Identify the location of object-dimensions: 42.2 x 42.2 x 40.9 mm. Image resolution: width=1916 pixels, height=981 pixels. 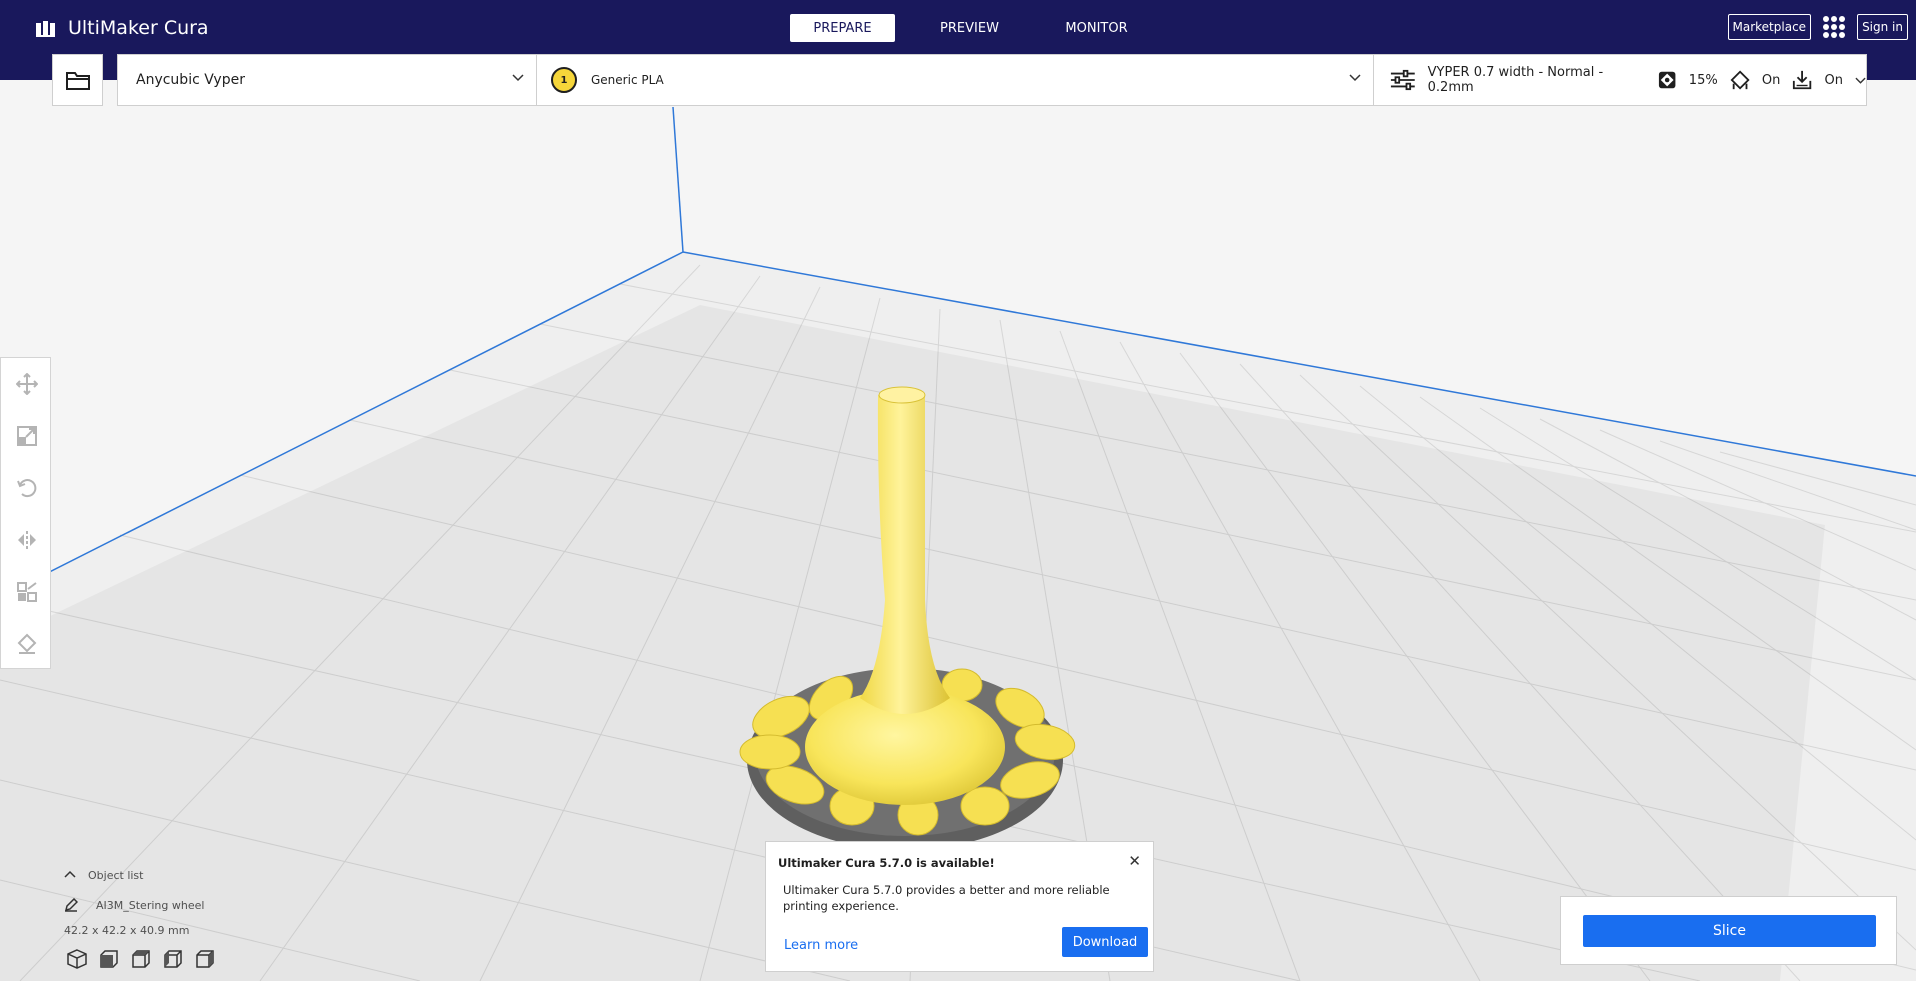
(127, 930).